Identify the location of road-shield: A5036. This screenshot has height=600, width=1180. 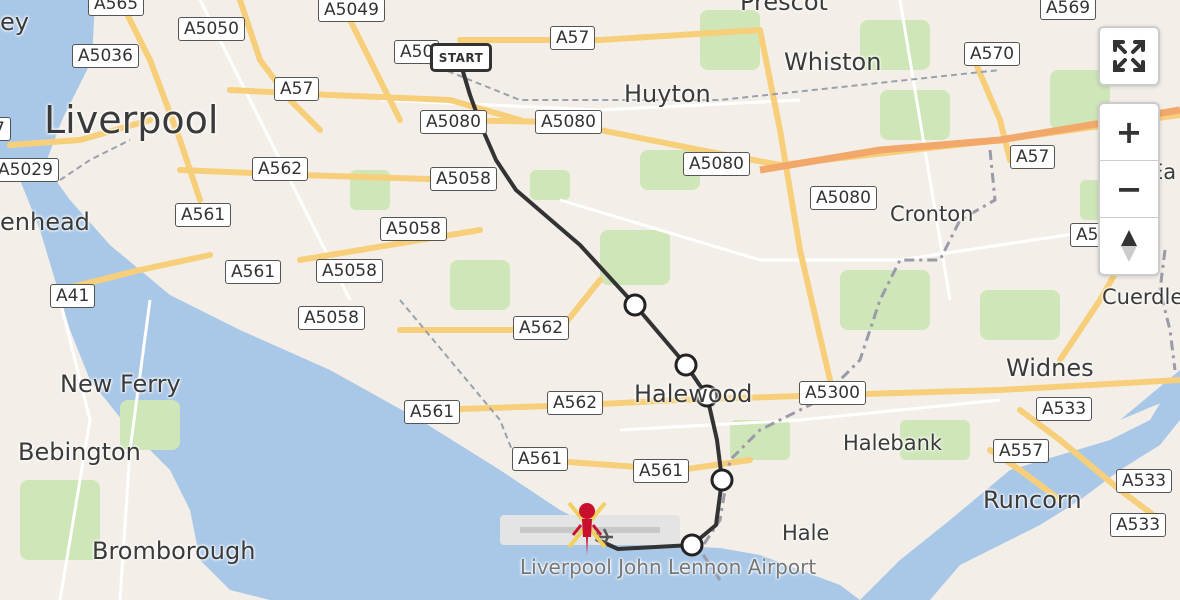
(105, 56).